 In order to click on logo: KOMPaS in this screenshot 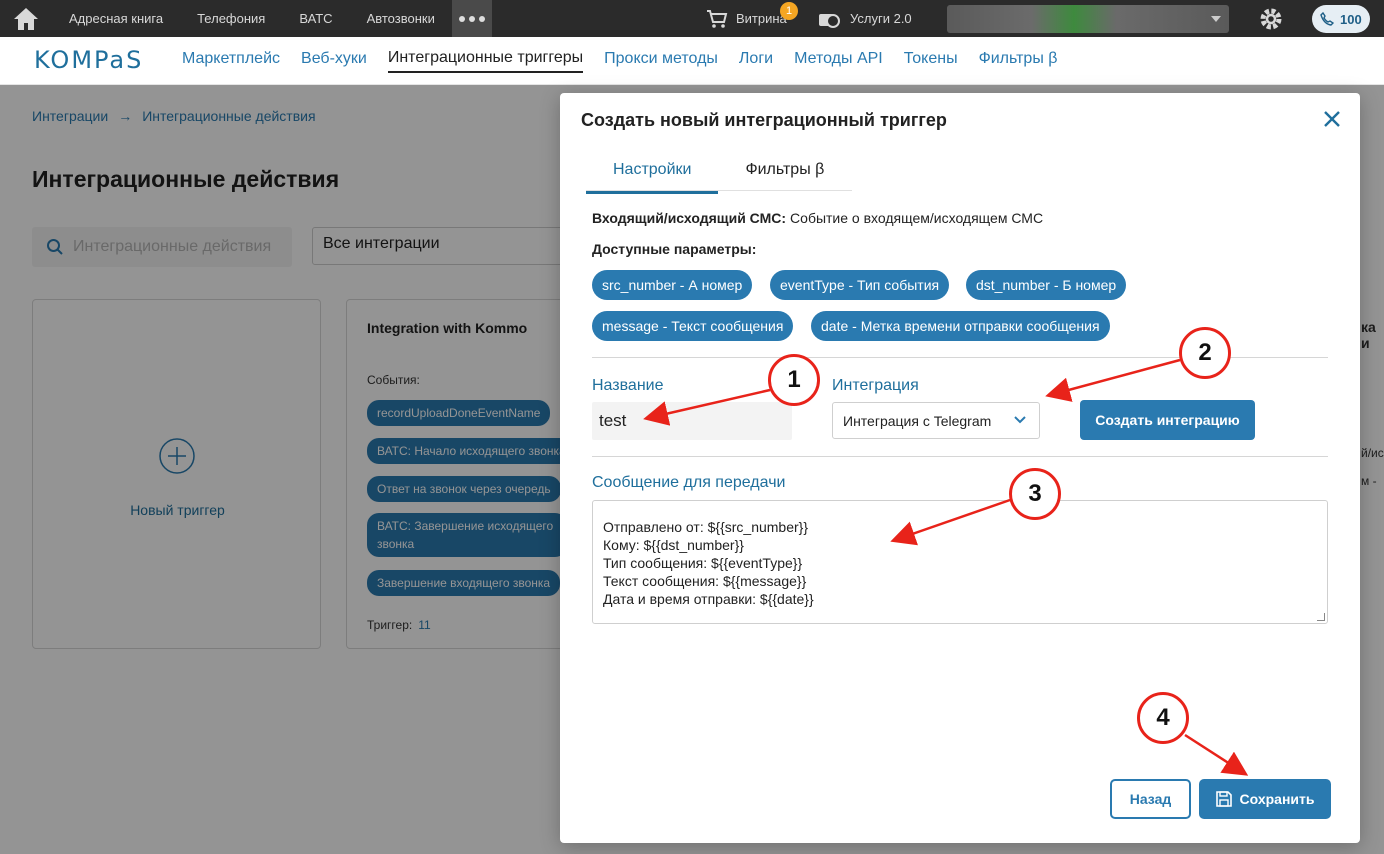, I will do `click(88, 60)`.